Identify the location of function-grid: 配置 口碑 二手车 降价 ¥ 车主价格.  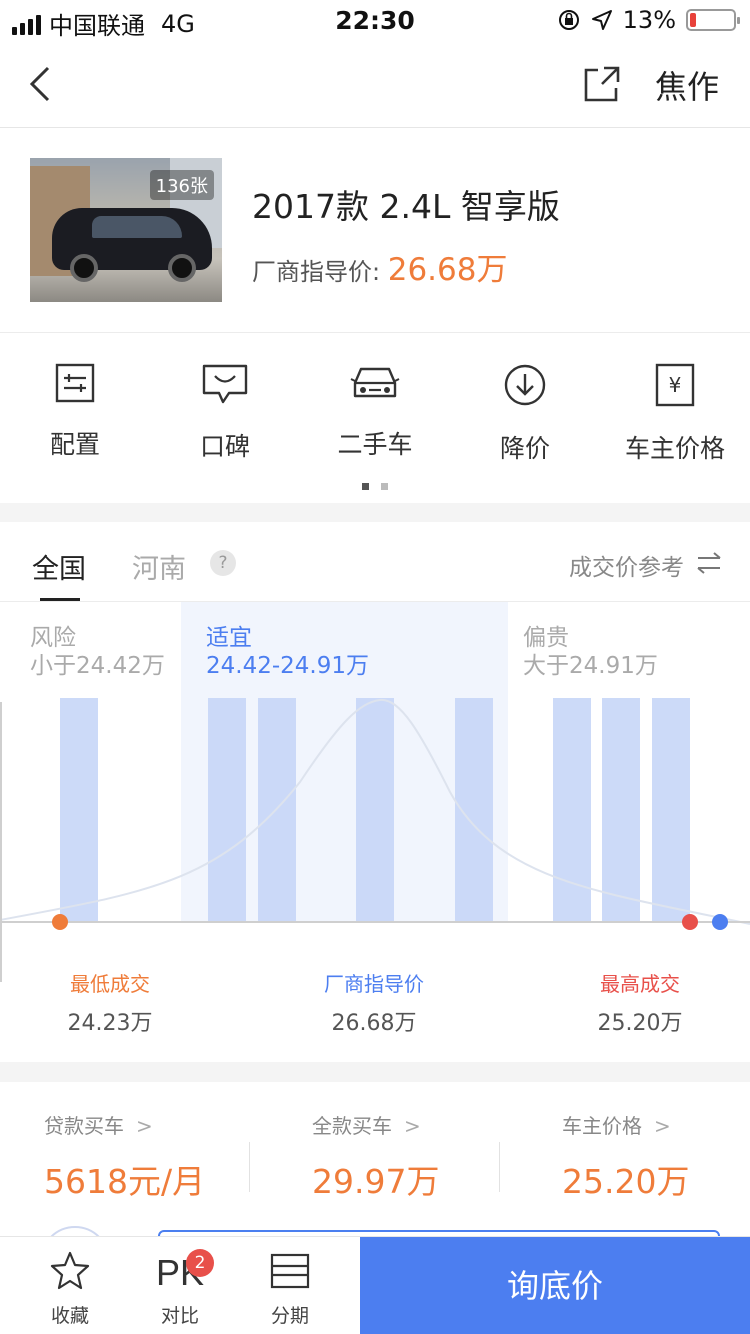
(375, 418).